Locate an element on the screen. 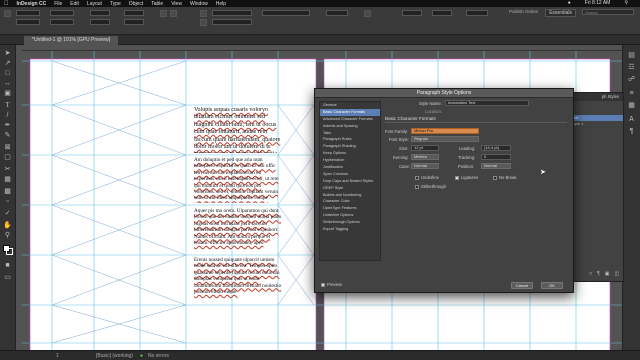 This screenshot has width=640, height=360. spotlight-icon: ⚲ is located at coordinates (626, 3).